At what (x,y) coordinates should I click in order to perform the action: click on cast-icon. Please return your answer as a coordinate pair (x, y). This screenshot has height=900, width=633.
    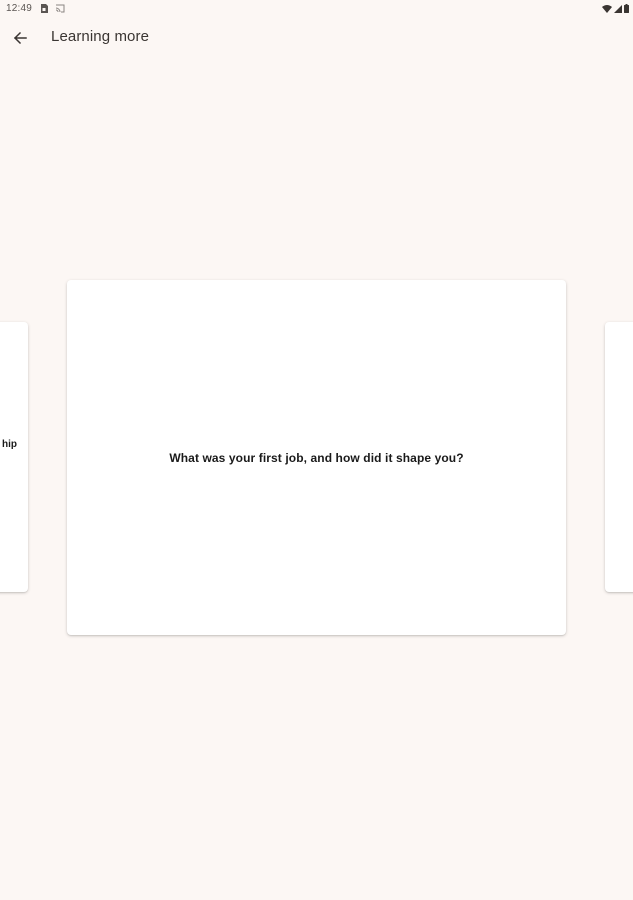
    Looking at the image, I should click on (60, 8).